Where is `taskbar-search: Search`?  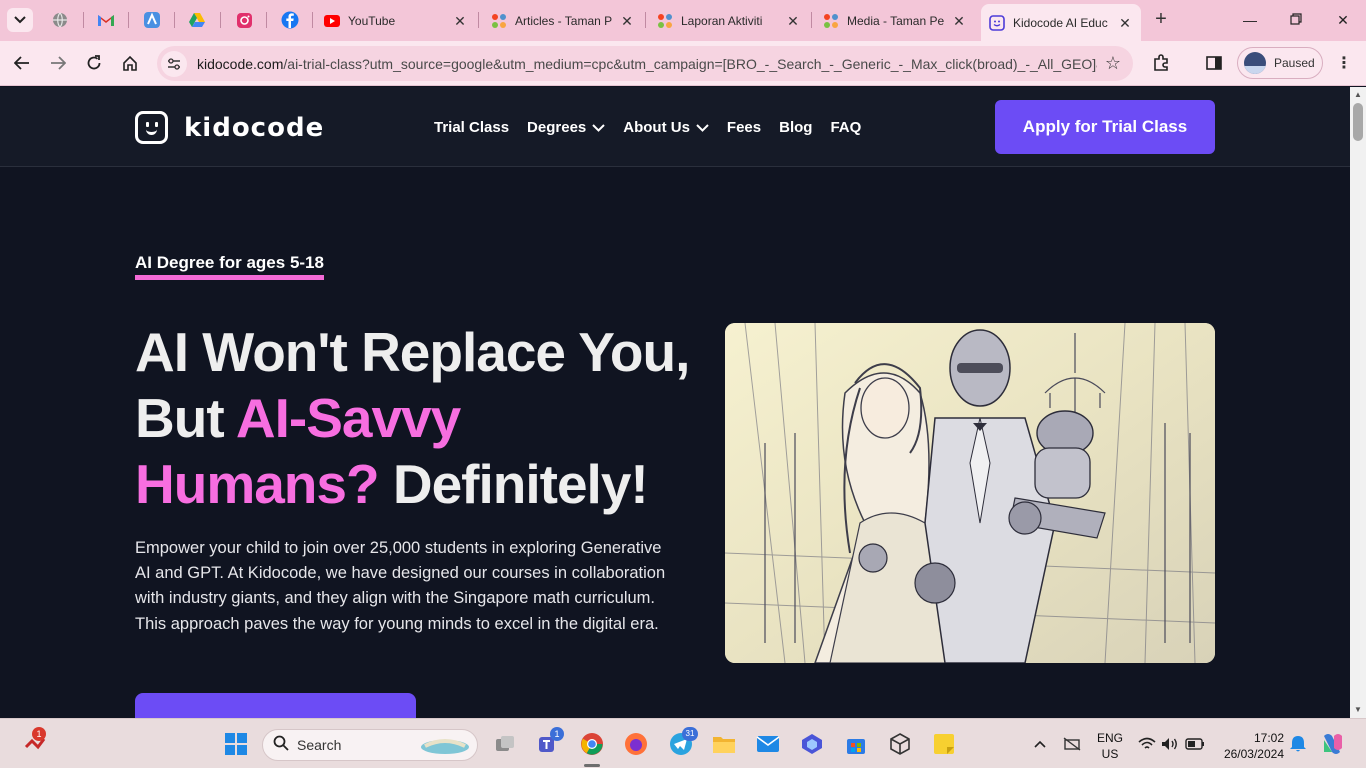 taskbar-search: Search is located at coordinates (370, 745).